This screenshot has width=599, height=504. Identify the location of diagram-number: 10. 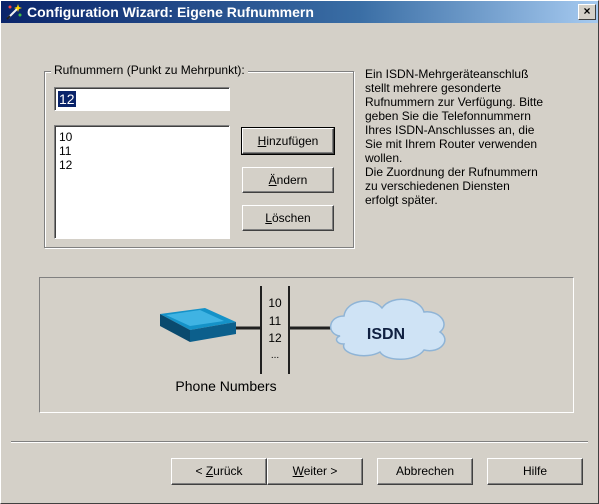
(275, 303).